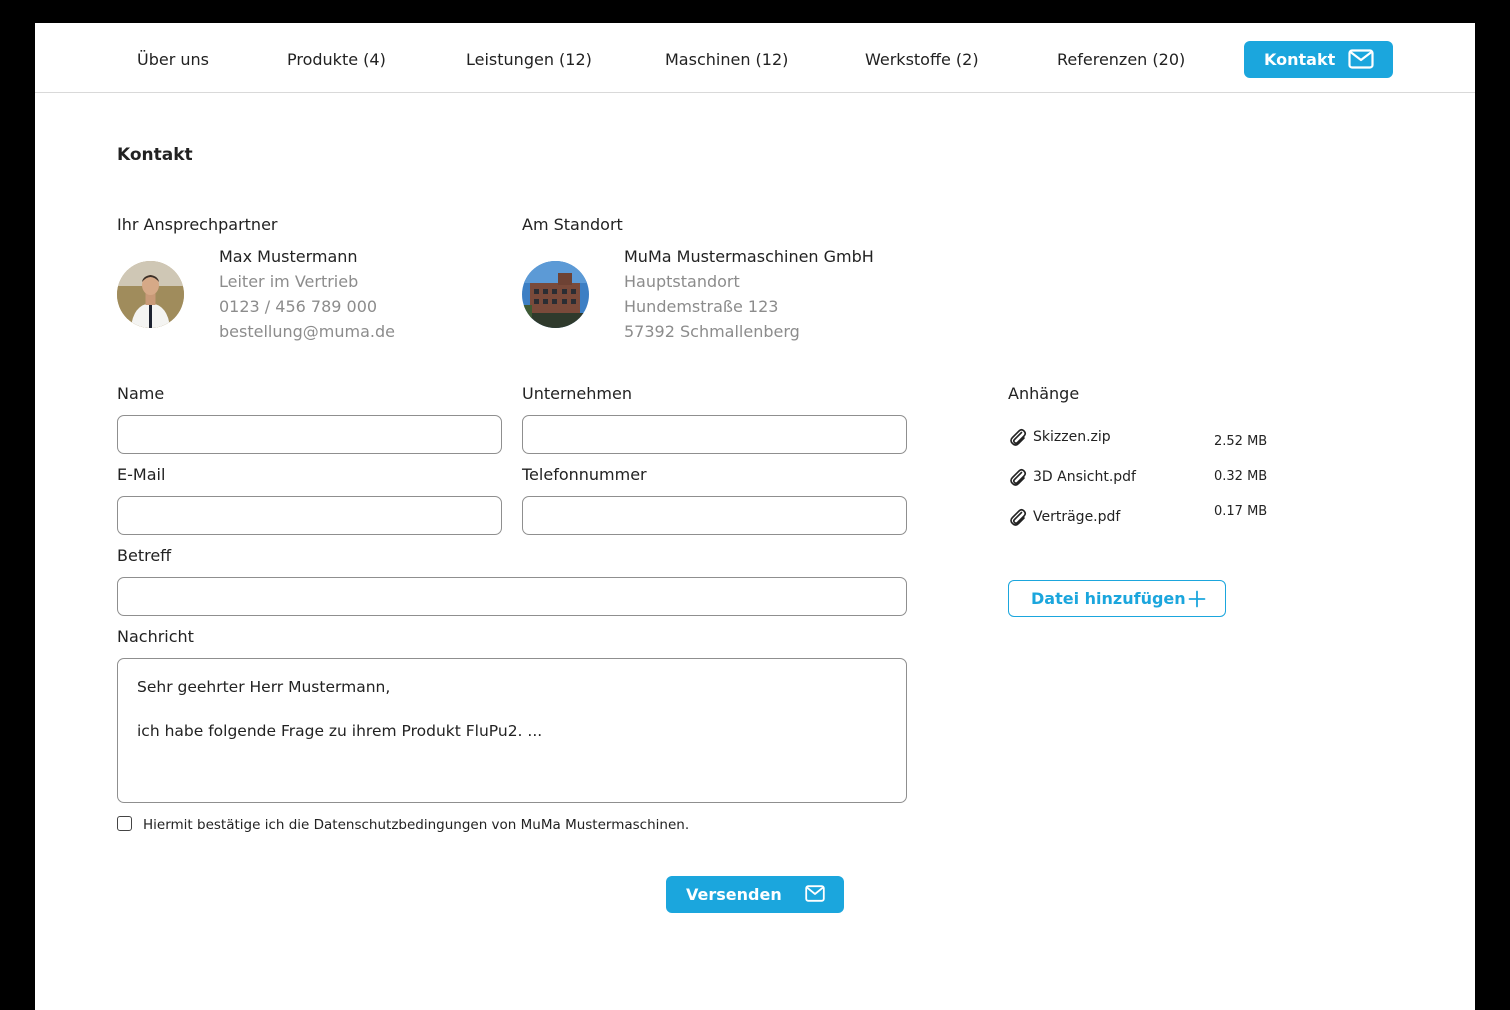  What do you see at coordinates (555, 294) in the screenshot?
I see `location-photo` at bounding box center [555, 294].